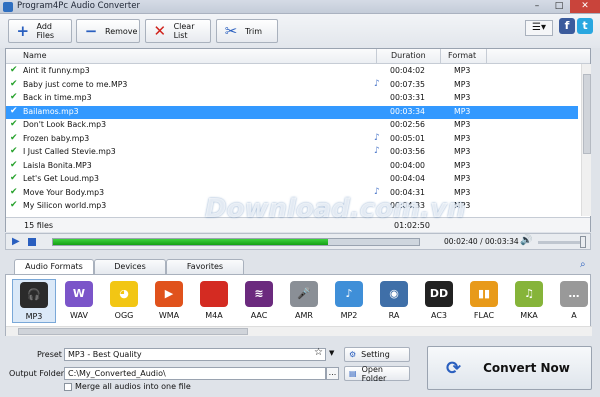 The width and height of the screenshot is (600, 397). What do you see at coordinates (259, 301) in the screenshot?
I see `format-item-aac: ≋ AAC` at bounding box center [259, 301].